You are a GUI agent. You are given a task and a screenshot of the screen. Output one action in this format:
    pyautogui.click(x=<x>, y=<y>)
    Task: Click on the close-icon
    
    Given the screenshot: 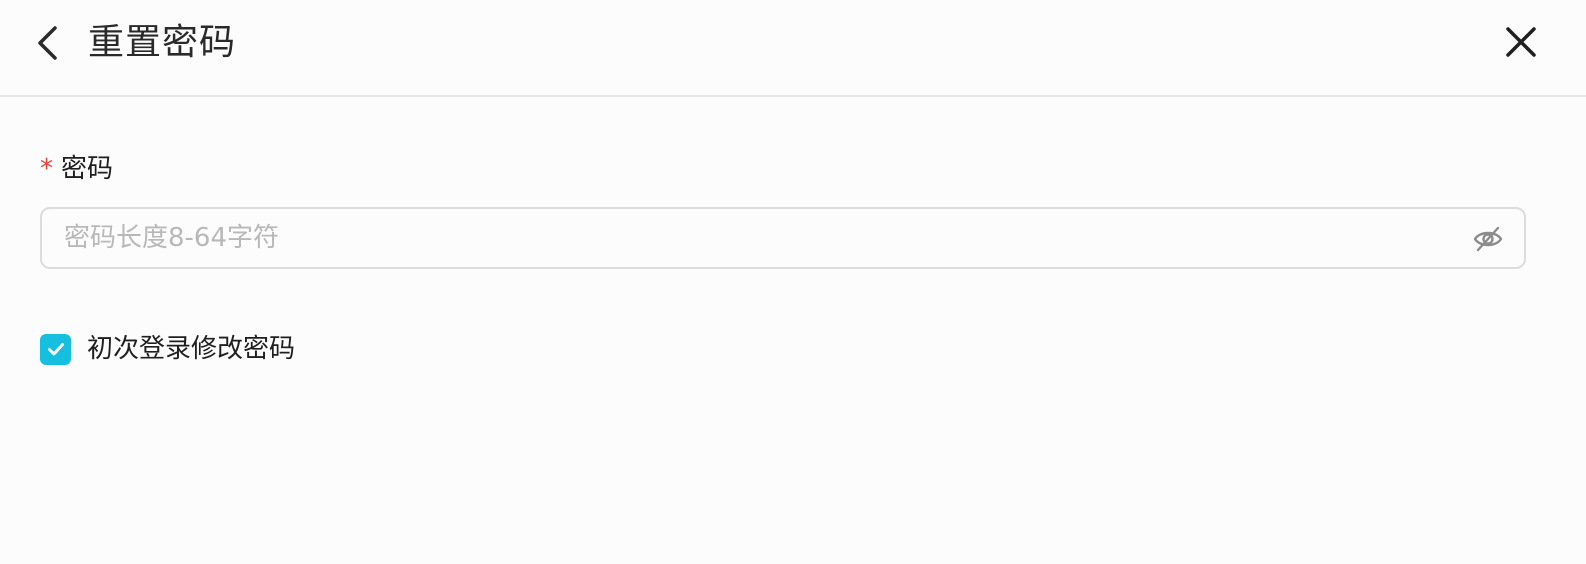 What is the action you would take?
    pyautogui.click(x=1521, y=42)
    